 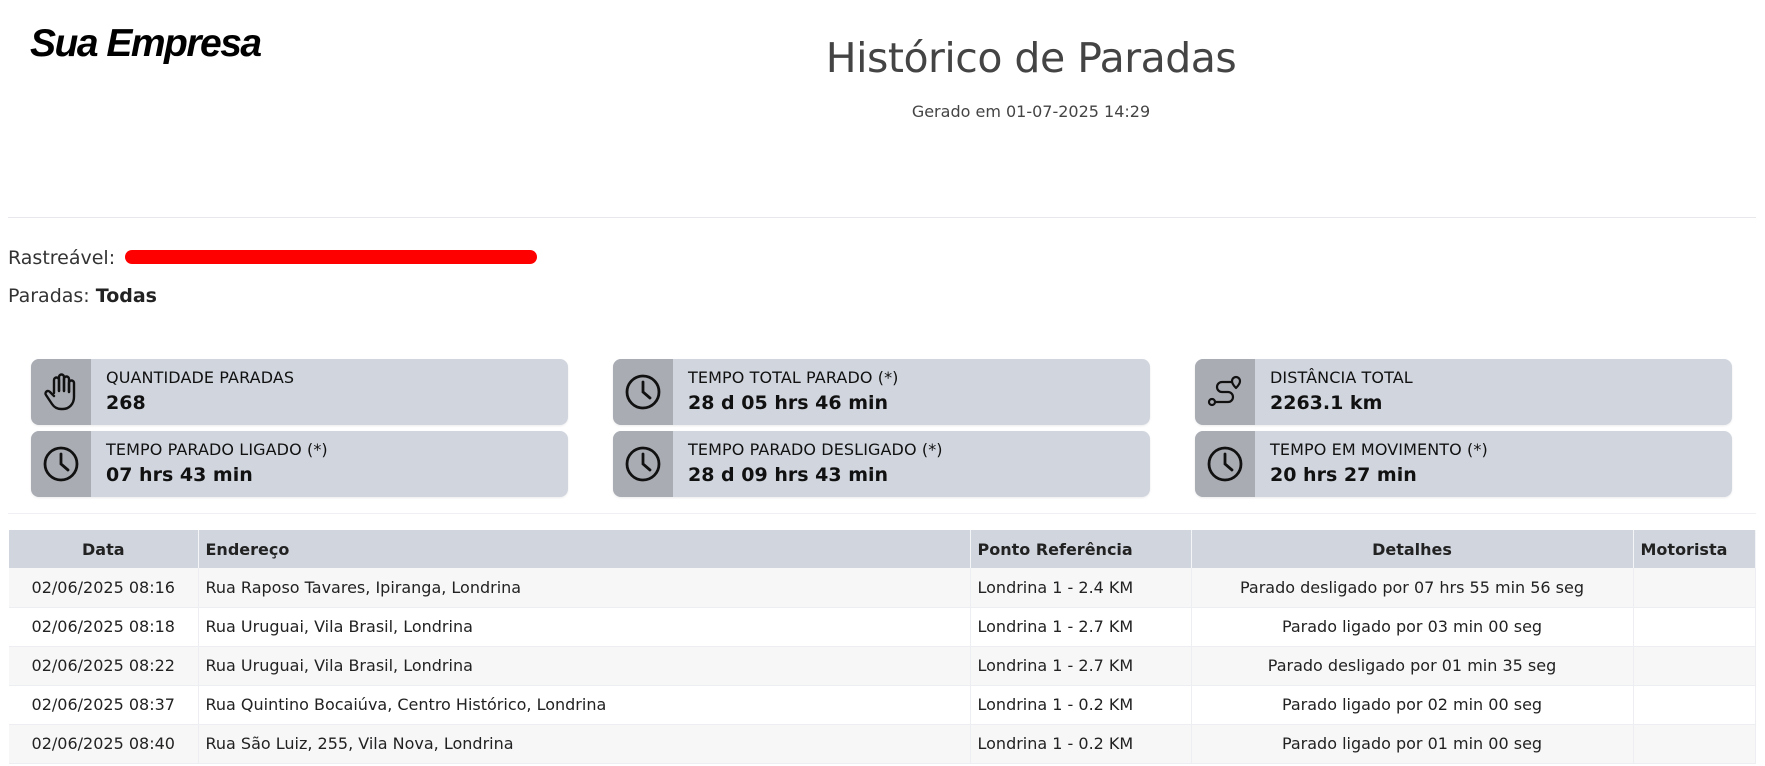 I want to click on card-total-distance: DISTÂNCIA TOTAL 2263.1 km, so click(x=1463, y=392).